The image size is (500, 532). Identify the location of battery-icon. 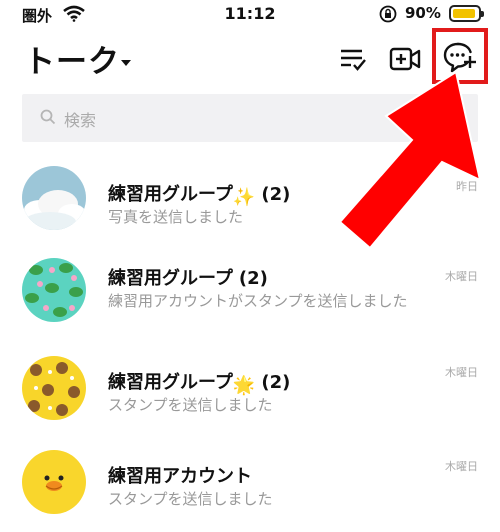
(466, 13).